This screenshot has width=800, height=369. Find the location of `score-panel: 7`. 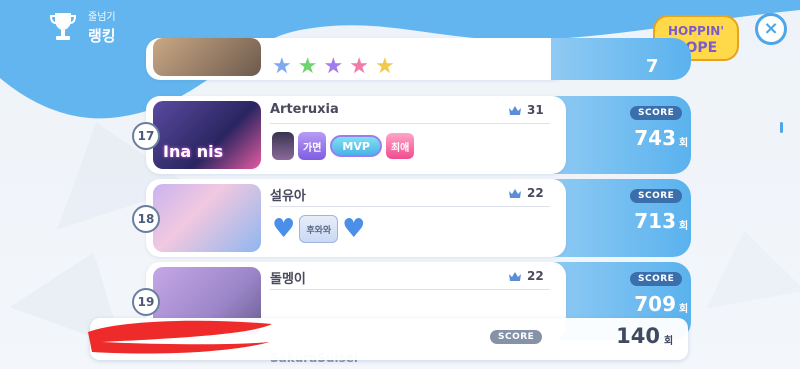

score-panel: 7 is located at coordinates (621, 59).